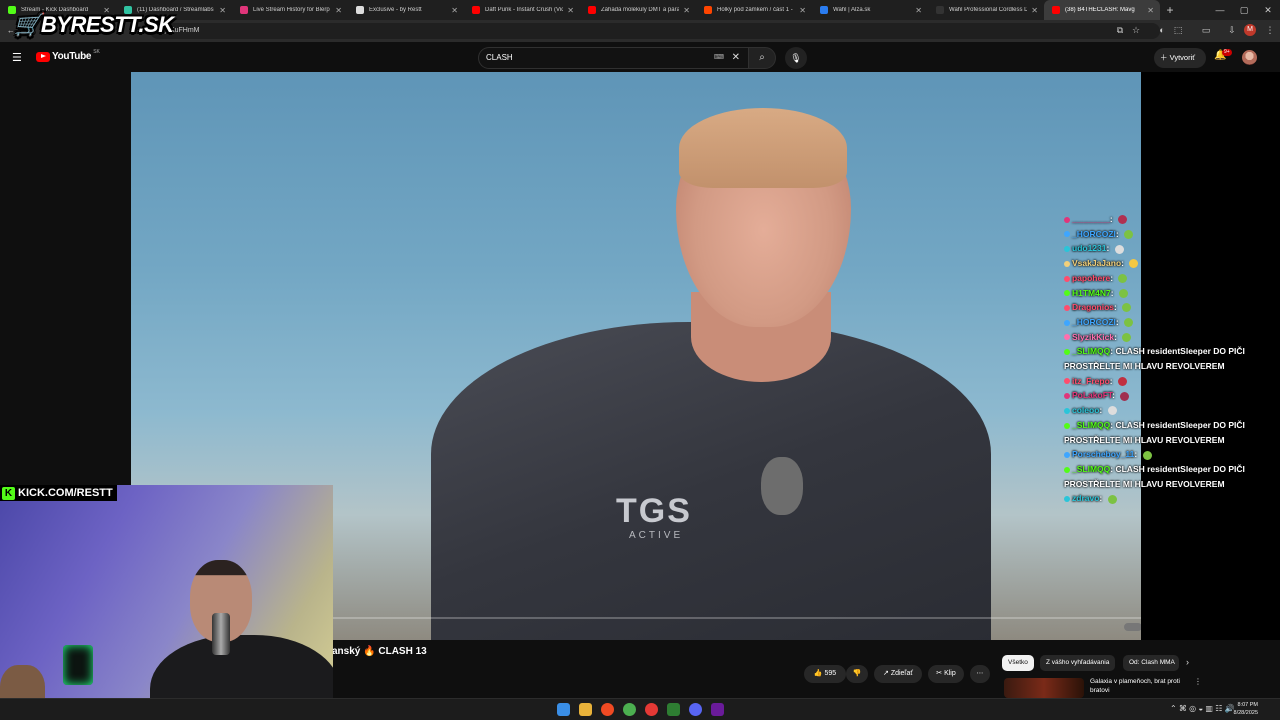  I want to click on browser-tab: Wahl | Alza.sk ✕, so click(870, 10).